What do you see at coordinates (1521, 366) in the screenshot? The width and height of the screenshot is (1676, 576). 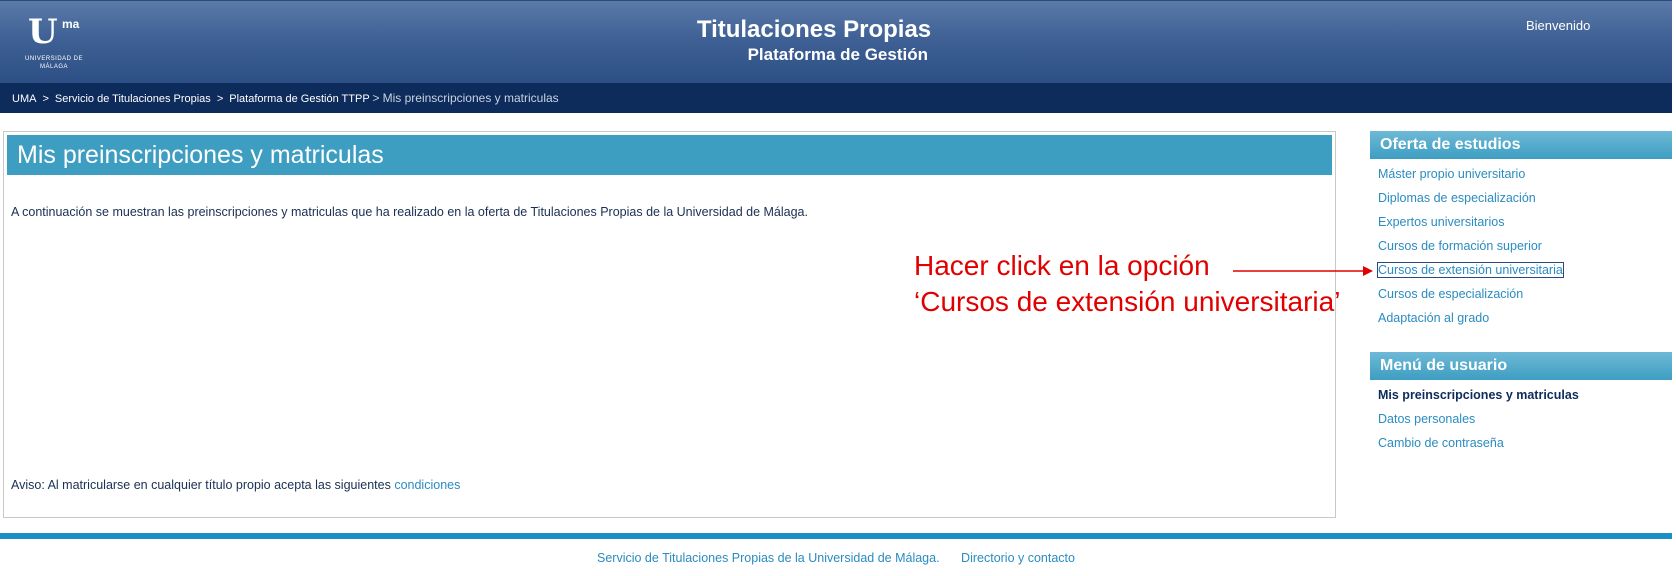 I see `menu-usuario-heading: Menú de usuario` at bounding box center [1521, 366].